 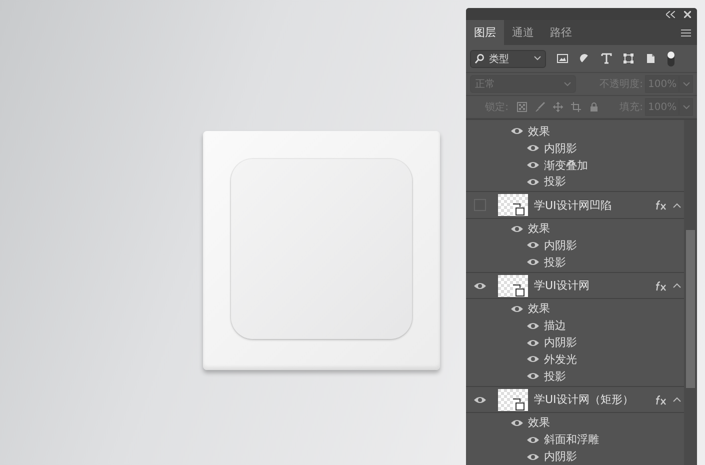 What do you see at coordinates (566, 165) in the screenshot?
I see `effect-name: 渐变叠加` at bounding box center [566, 165].